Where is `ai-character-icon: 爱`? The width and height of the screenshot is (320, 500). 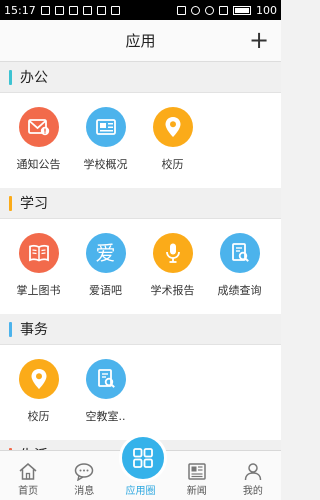
ai-character-icon: 爱 is located at coordinates (105, 253).